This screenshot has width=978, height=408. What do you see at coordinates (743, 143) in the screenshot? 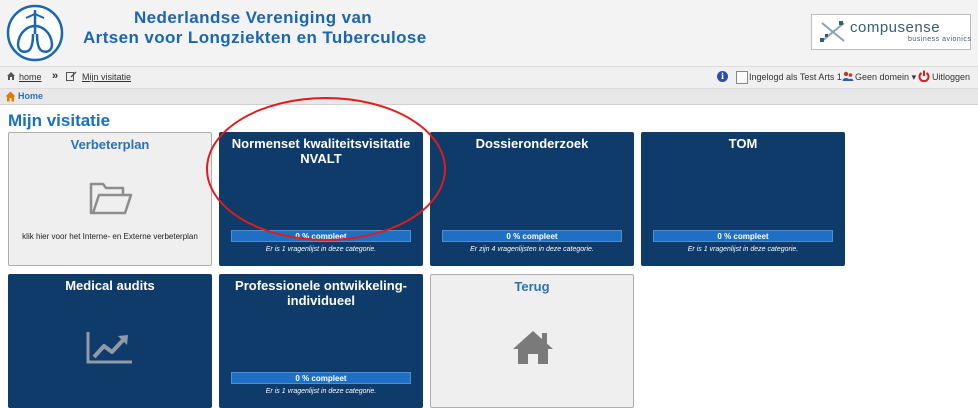
I see `tile-title: TOM` at bounding box center [743, 143].